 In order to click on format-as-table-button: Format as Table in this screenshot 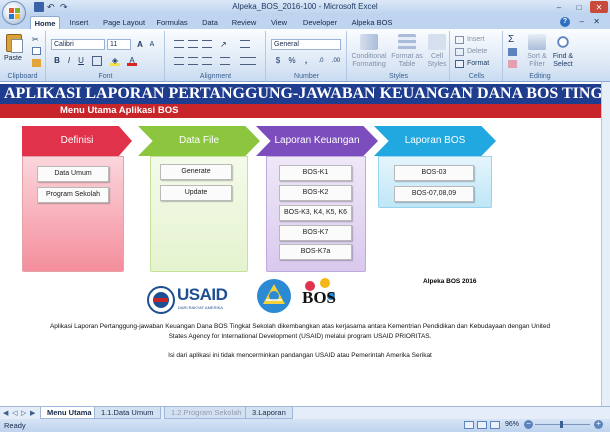, I will do `click(407, 61)`.